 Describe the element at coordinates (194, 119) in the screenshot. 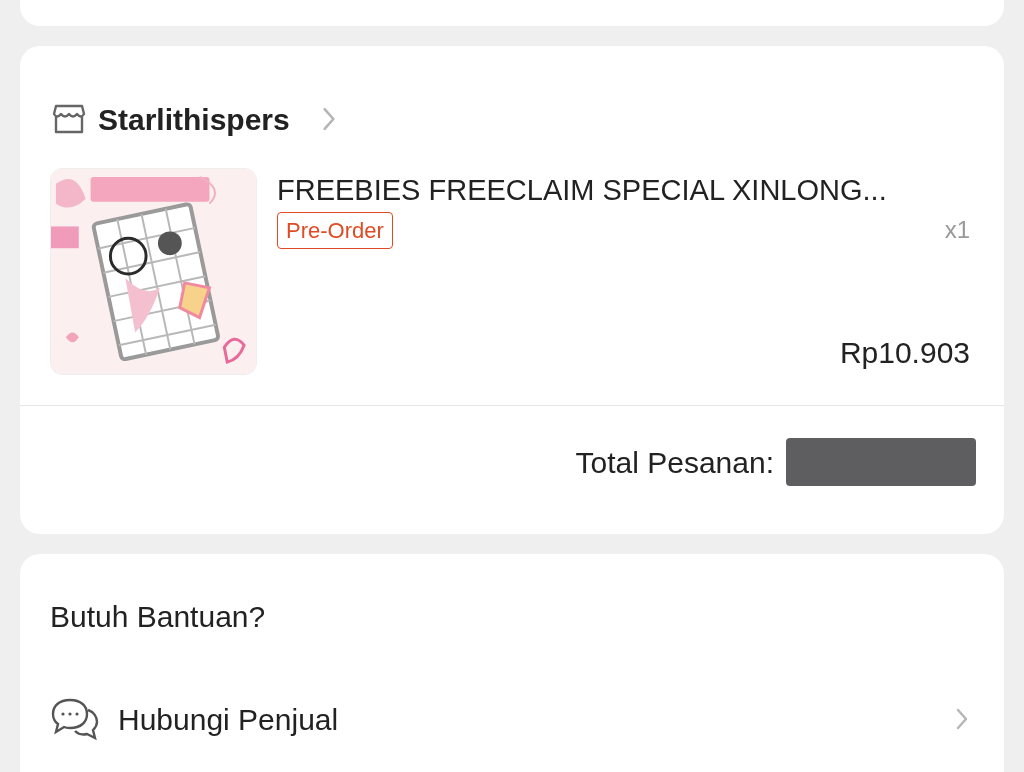

I see `shop-name: Starlithispers` at that location.